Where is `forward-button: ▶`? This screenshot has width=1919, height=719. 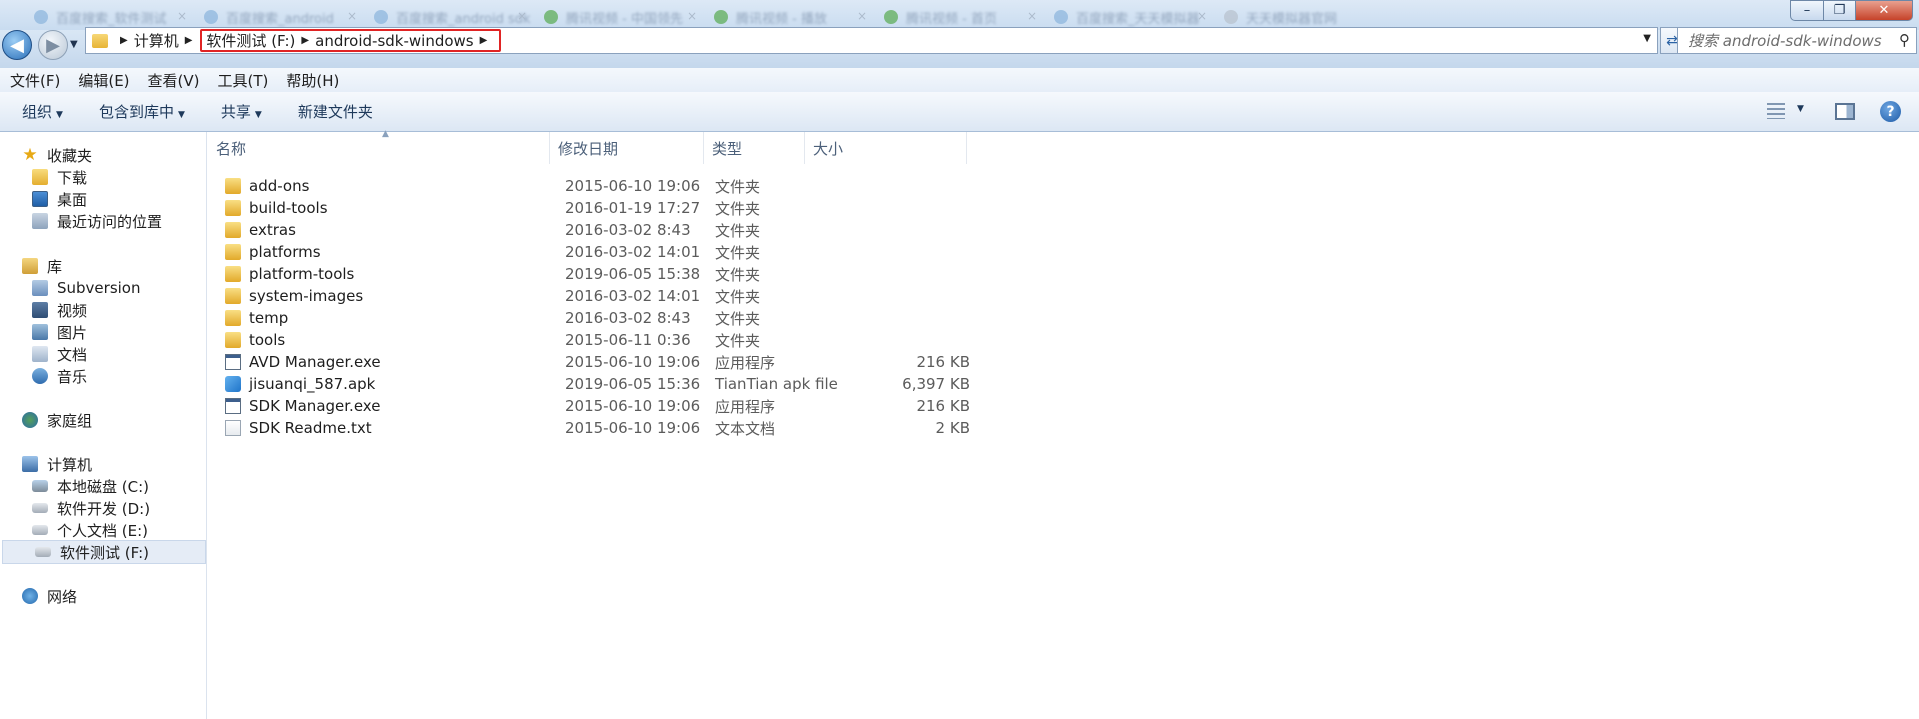
forward-button: ▶ is located at coordinates (53, 45).